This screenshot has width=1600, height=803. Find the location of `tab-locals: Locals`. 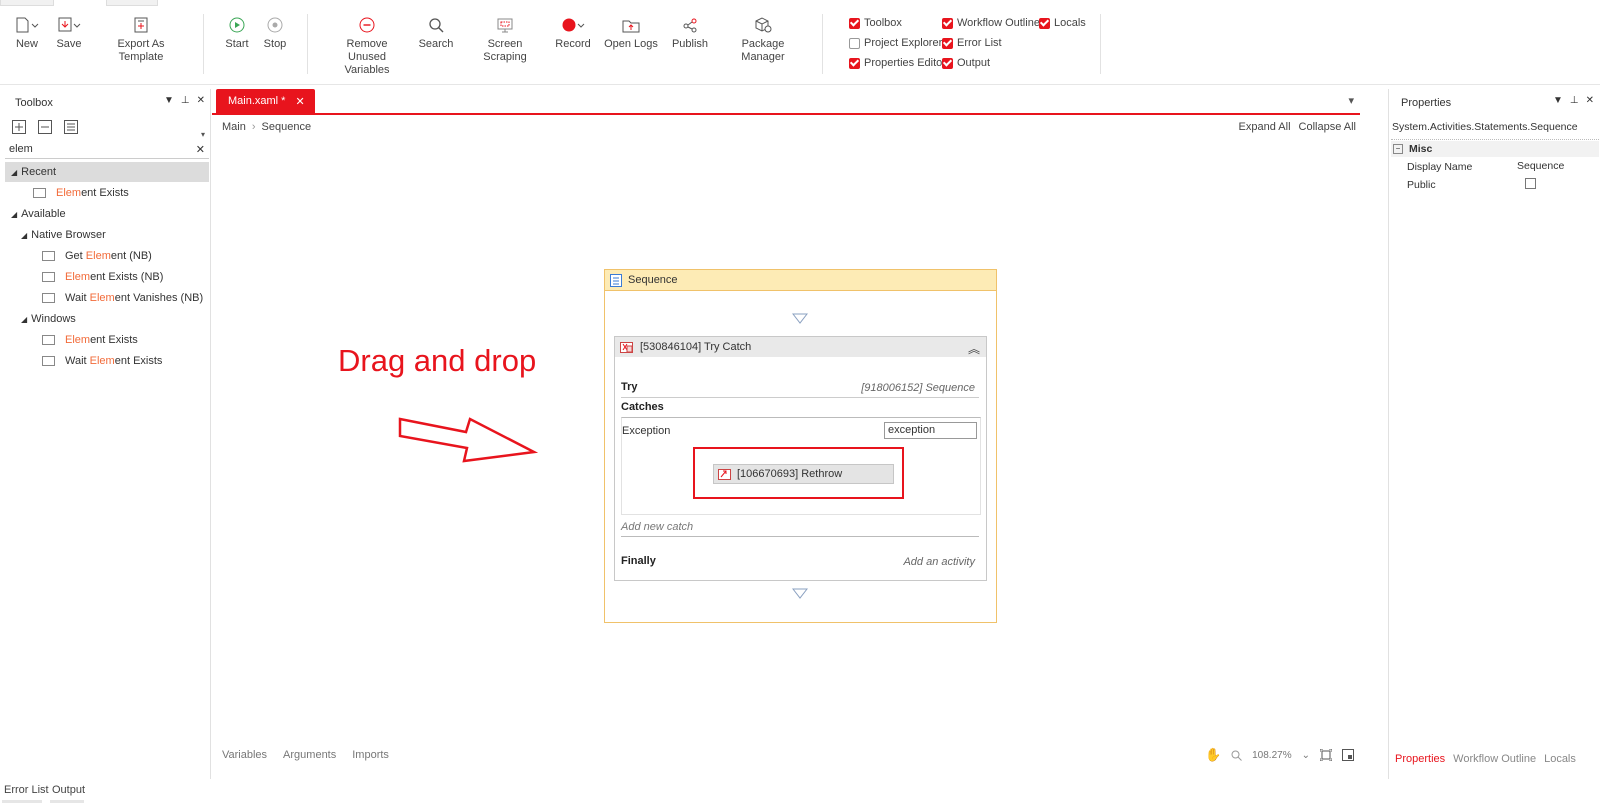

tab-locals: Locals is located at coordinates (1560, 759).